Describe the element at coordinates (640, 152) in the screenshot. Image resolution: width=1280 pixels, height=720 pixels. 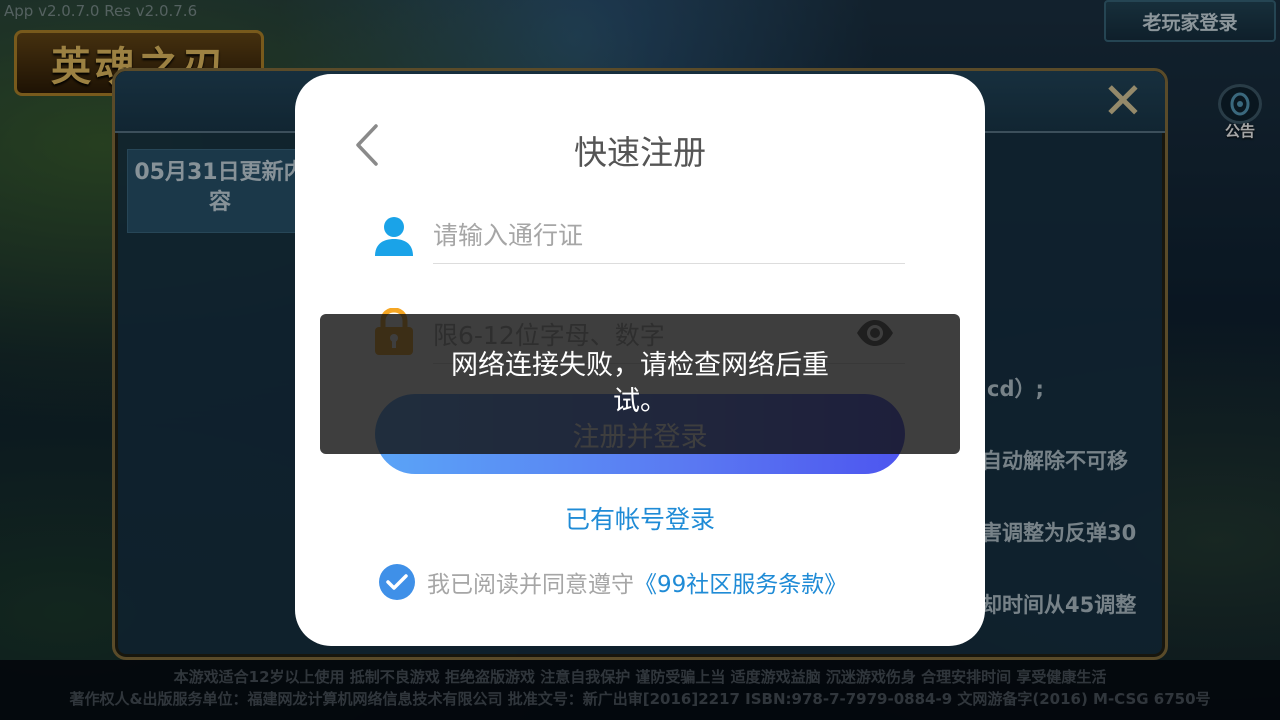
I see `dialog-title: 快速注册` at that location.